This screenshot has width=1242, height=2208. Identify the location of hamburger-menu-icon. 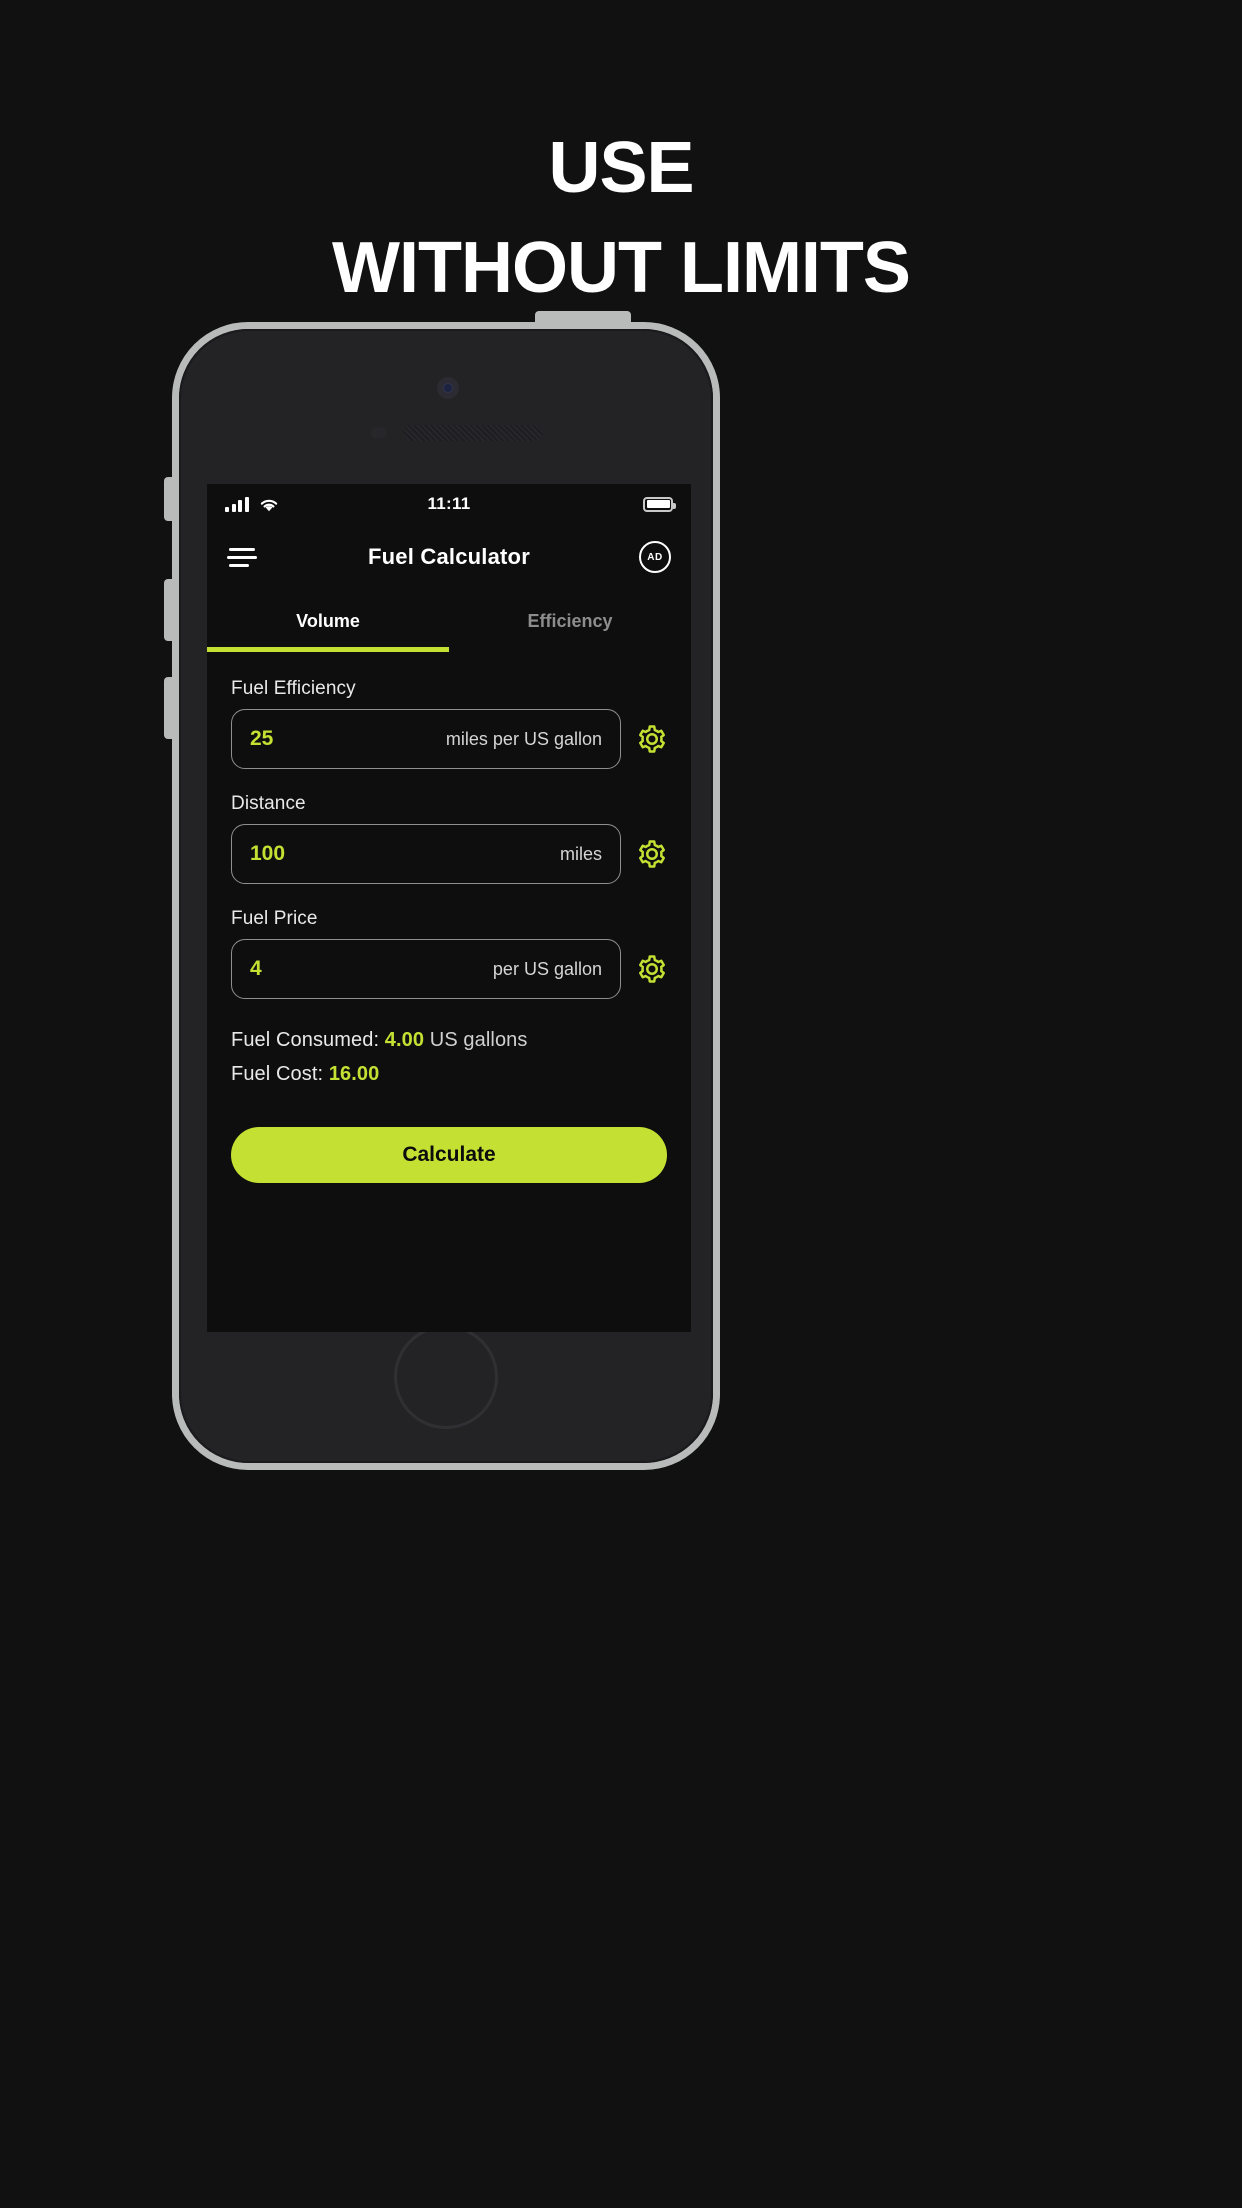
(242, 557).